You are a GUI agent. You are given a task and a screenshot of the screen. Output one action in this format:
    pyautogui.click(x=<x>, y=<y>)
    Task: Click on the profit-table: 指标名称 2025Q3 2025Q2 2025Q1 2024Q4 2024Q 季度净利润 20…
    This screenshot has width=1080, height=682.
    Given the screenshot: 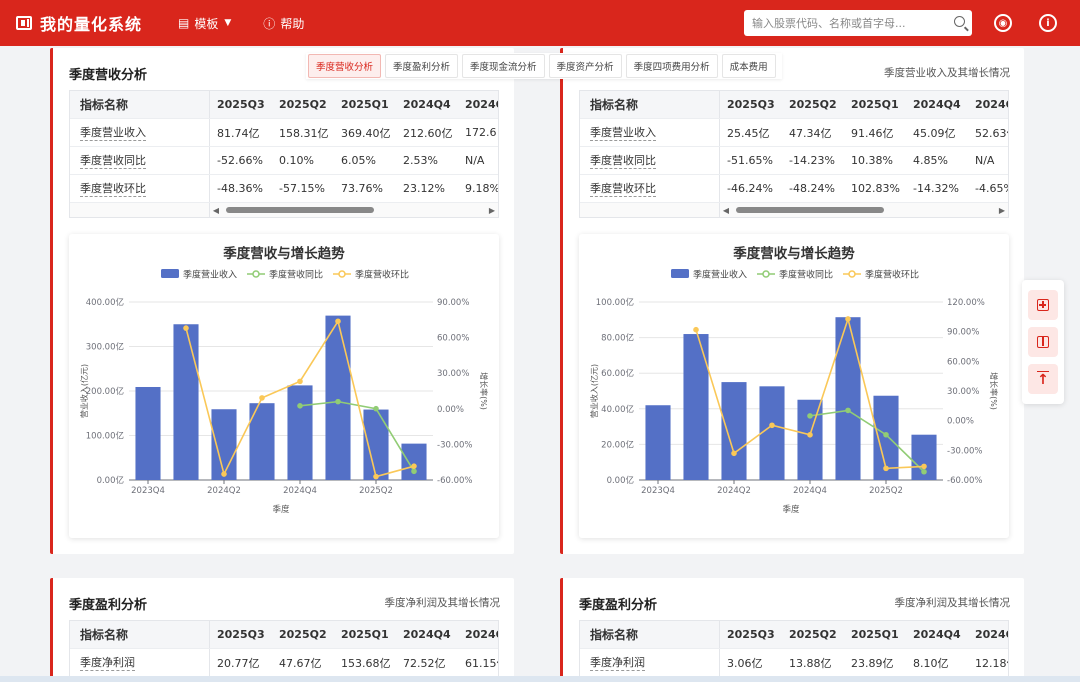 What is the action you would take?
    pyautogui.click(x=284, y=649)
    